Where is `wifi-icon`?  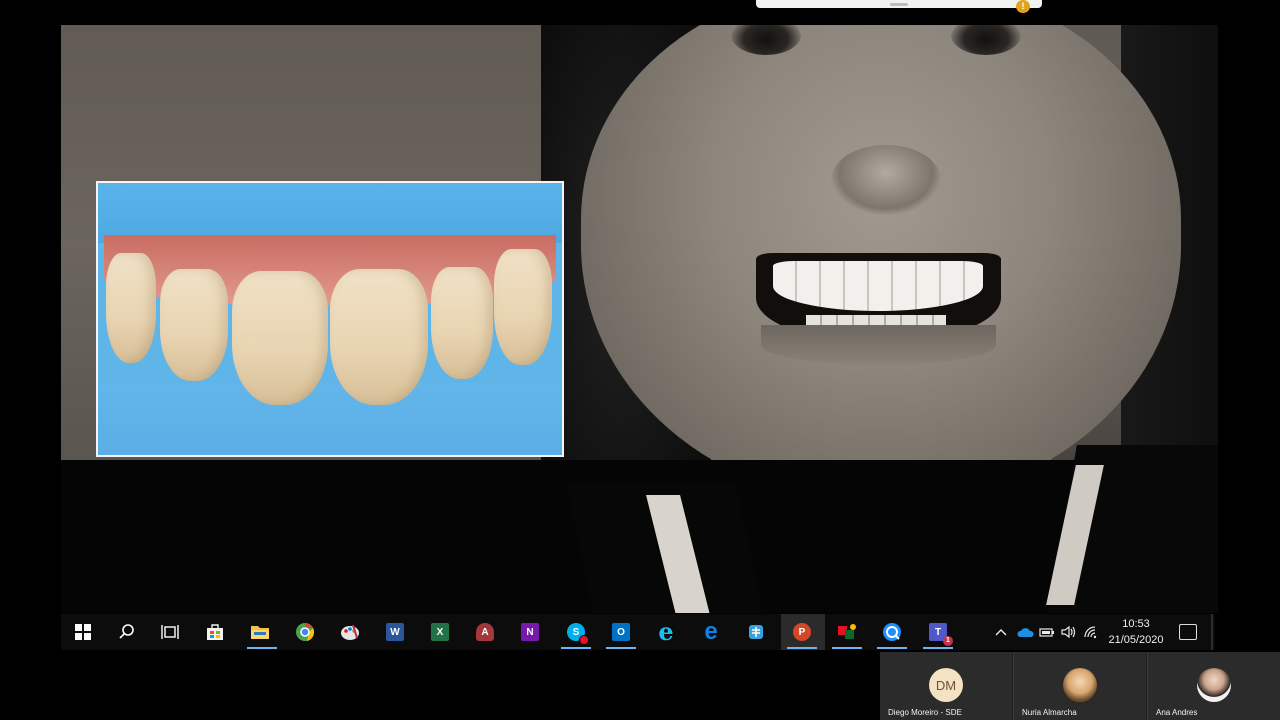
wifi-icon is located at coordinates (1090, 632).